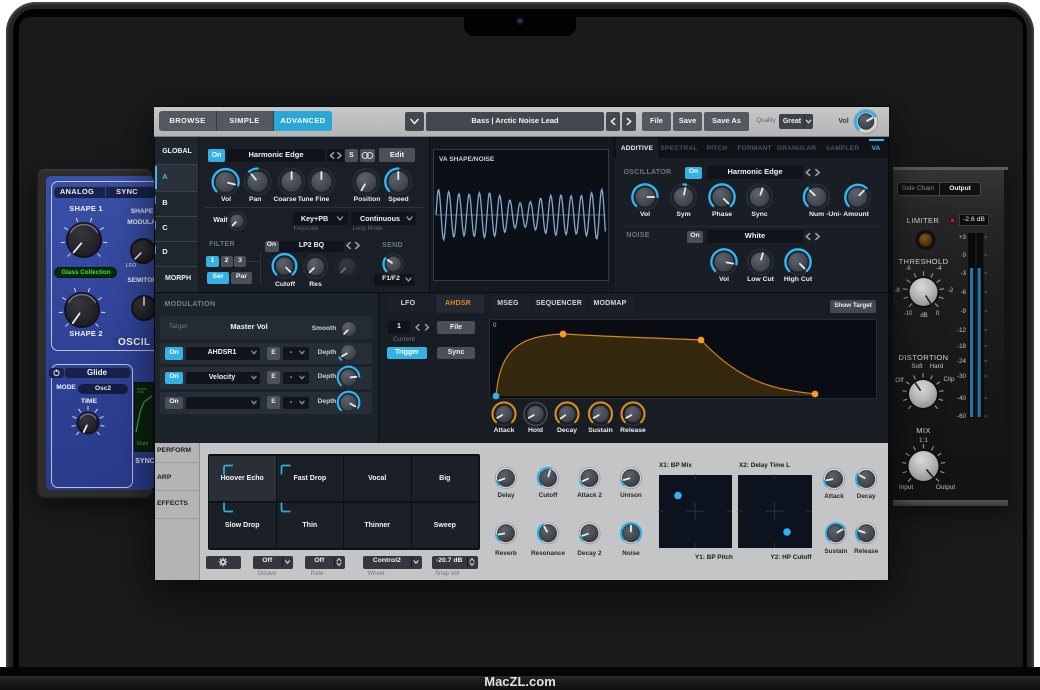 This screenshot has height=690, width=1040. Describe the element at coordinates (962, 361) in the screenshot. I see `svg-text: -24` at that location.